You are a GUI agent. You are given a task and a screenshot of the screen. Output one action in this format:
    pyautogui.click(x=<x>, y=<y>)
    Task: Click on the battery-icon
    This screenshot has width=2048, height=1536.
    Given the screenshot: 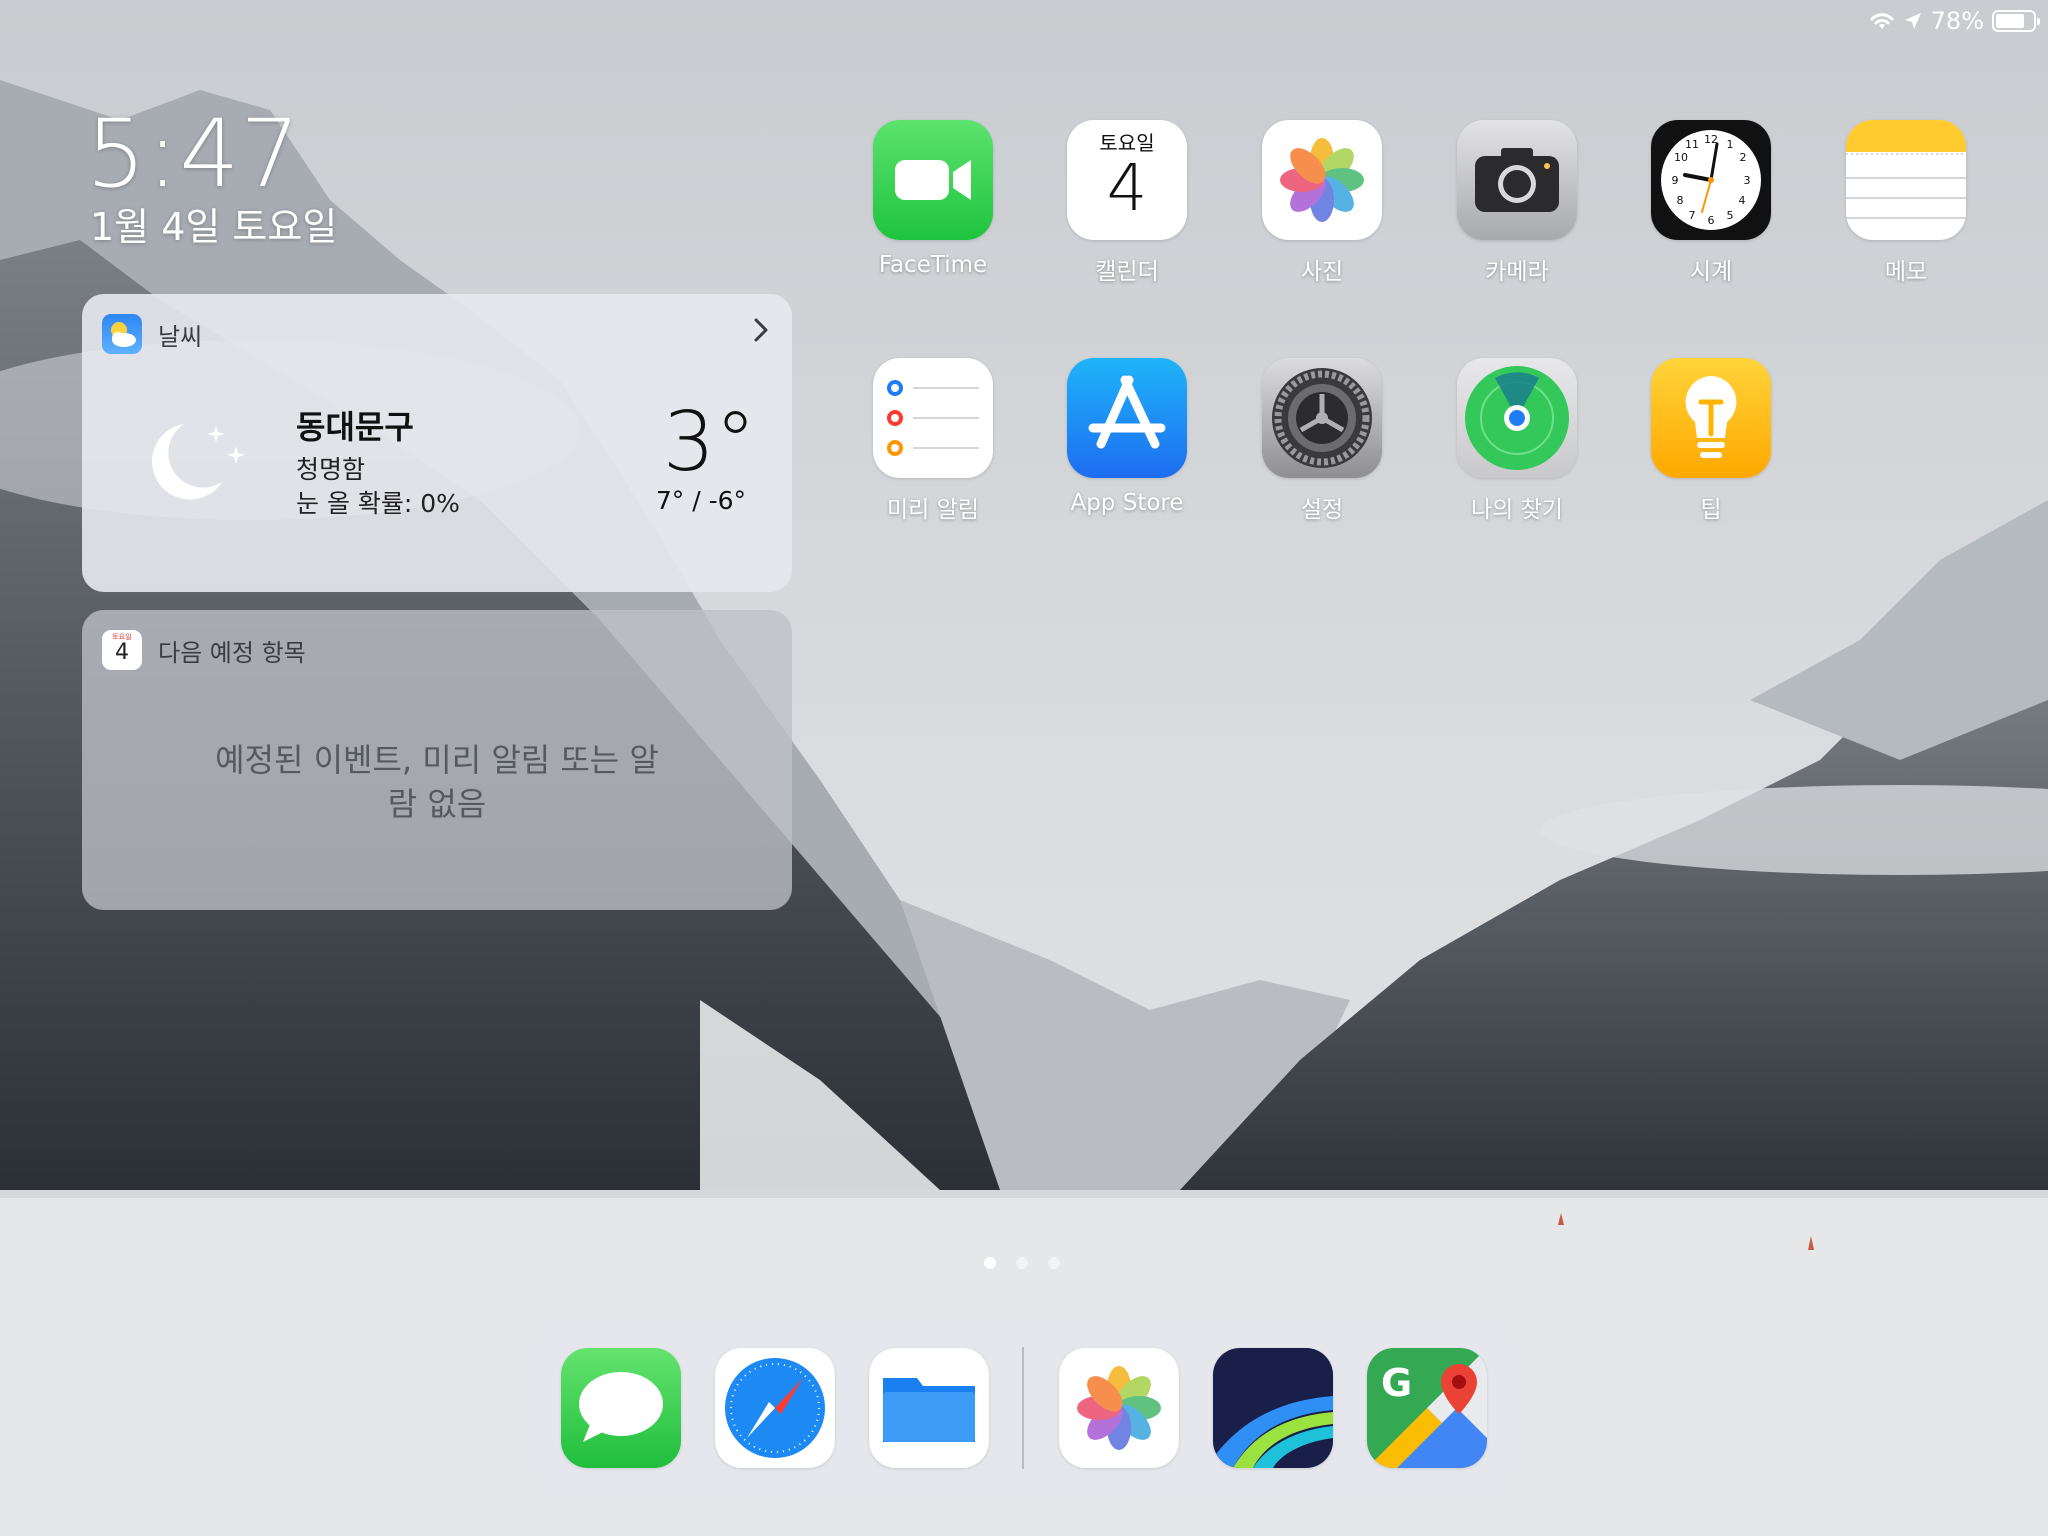 What is the action you would take?
    pyautogui.click(x=2016, y=21)
    